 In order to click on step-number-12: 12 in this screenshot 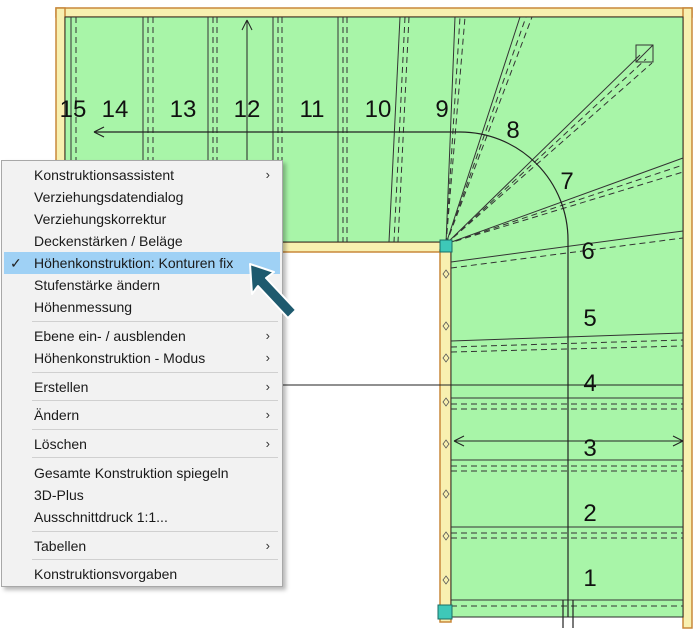, I will do `click(247, 109)`.